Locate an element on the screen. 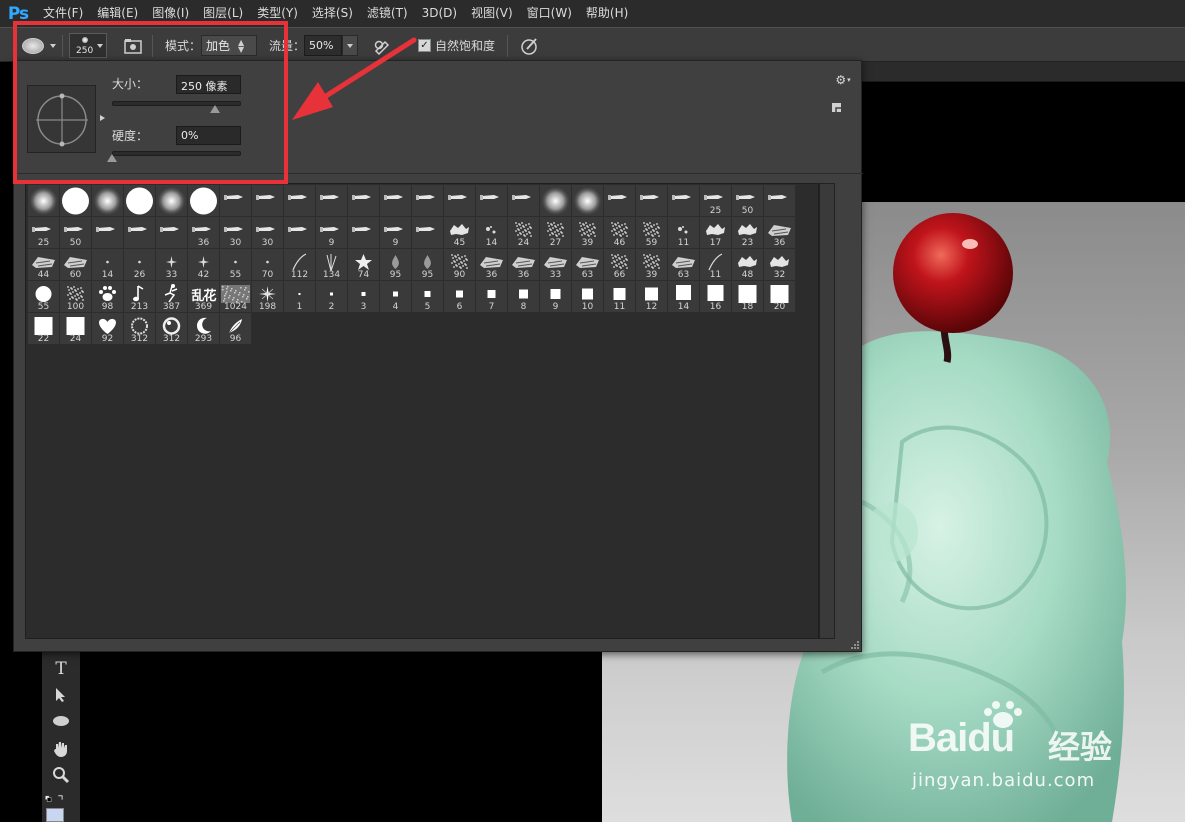  flow-dropdown-button is located at coordinates (350, 45).